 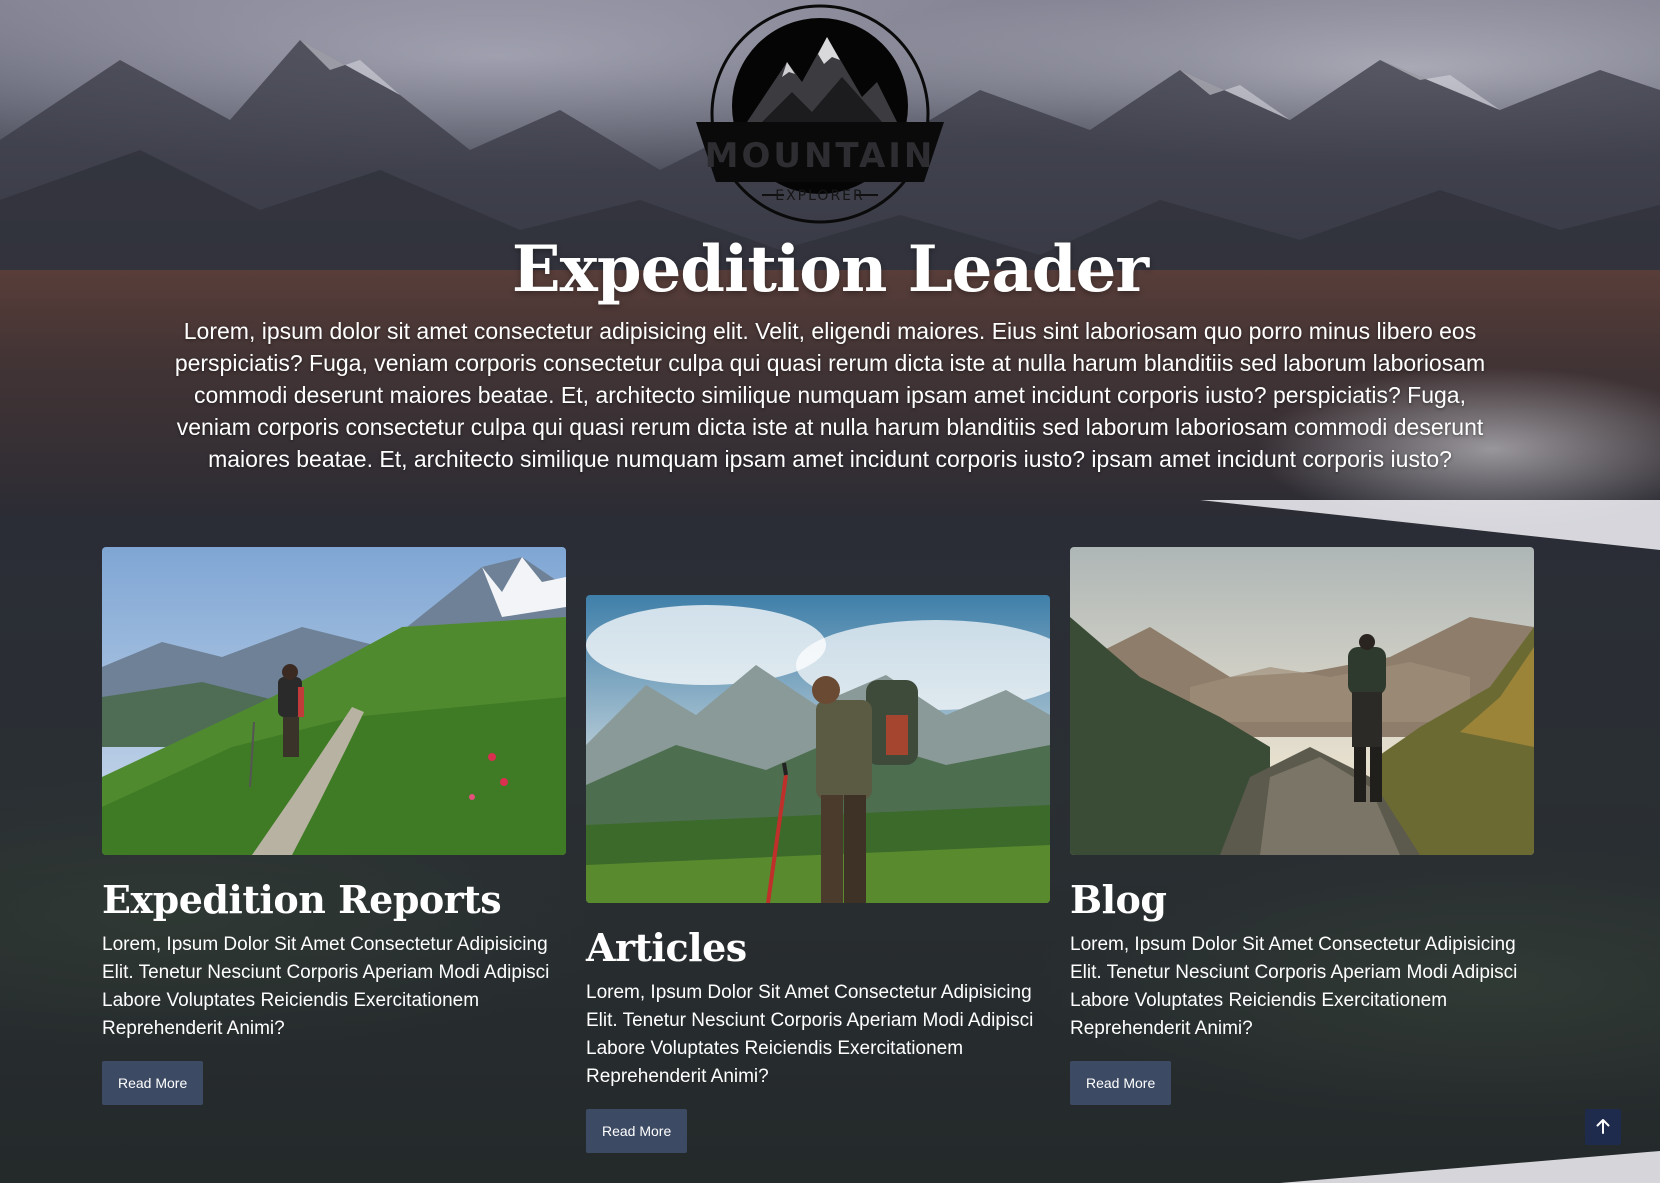 What do you see at coordinates (302, 899) in the screenshot?
I see `card-title: Expedition Reports` at bounding box center [302, 899].